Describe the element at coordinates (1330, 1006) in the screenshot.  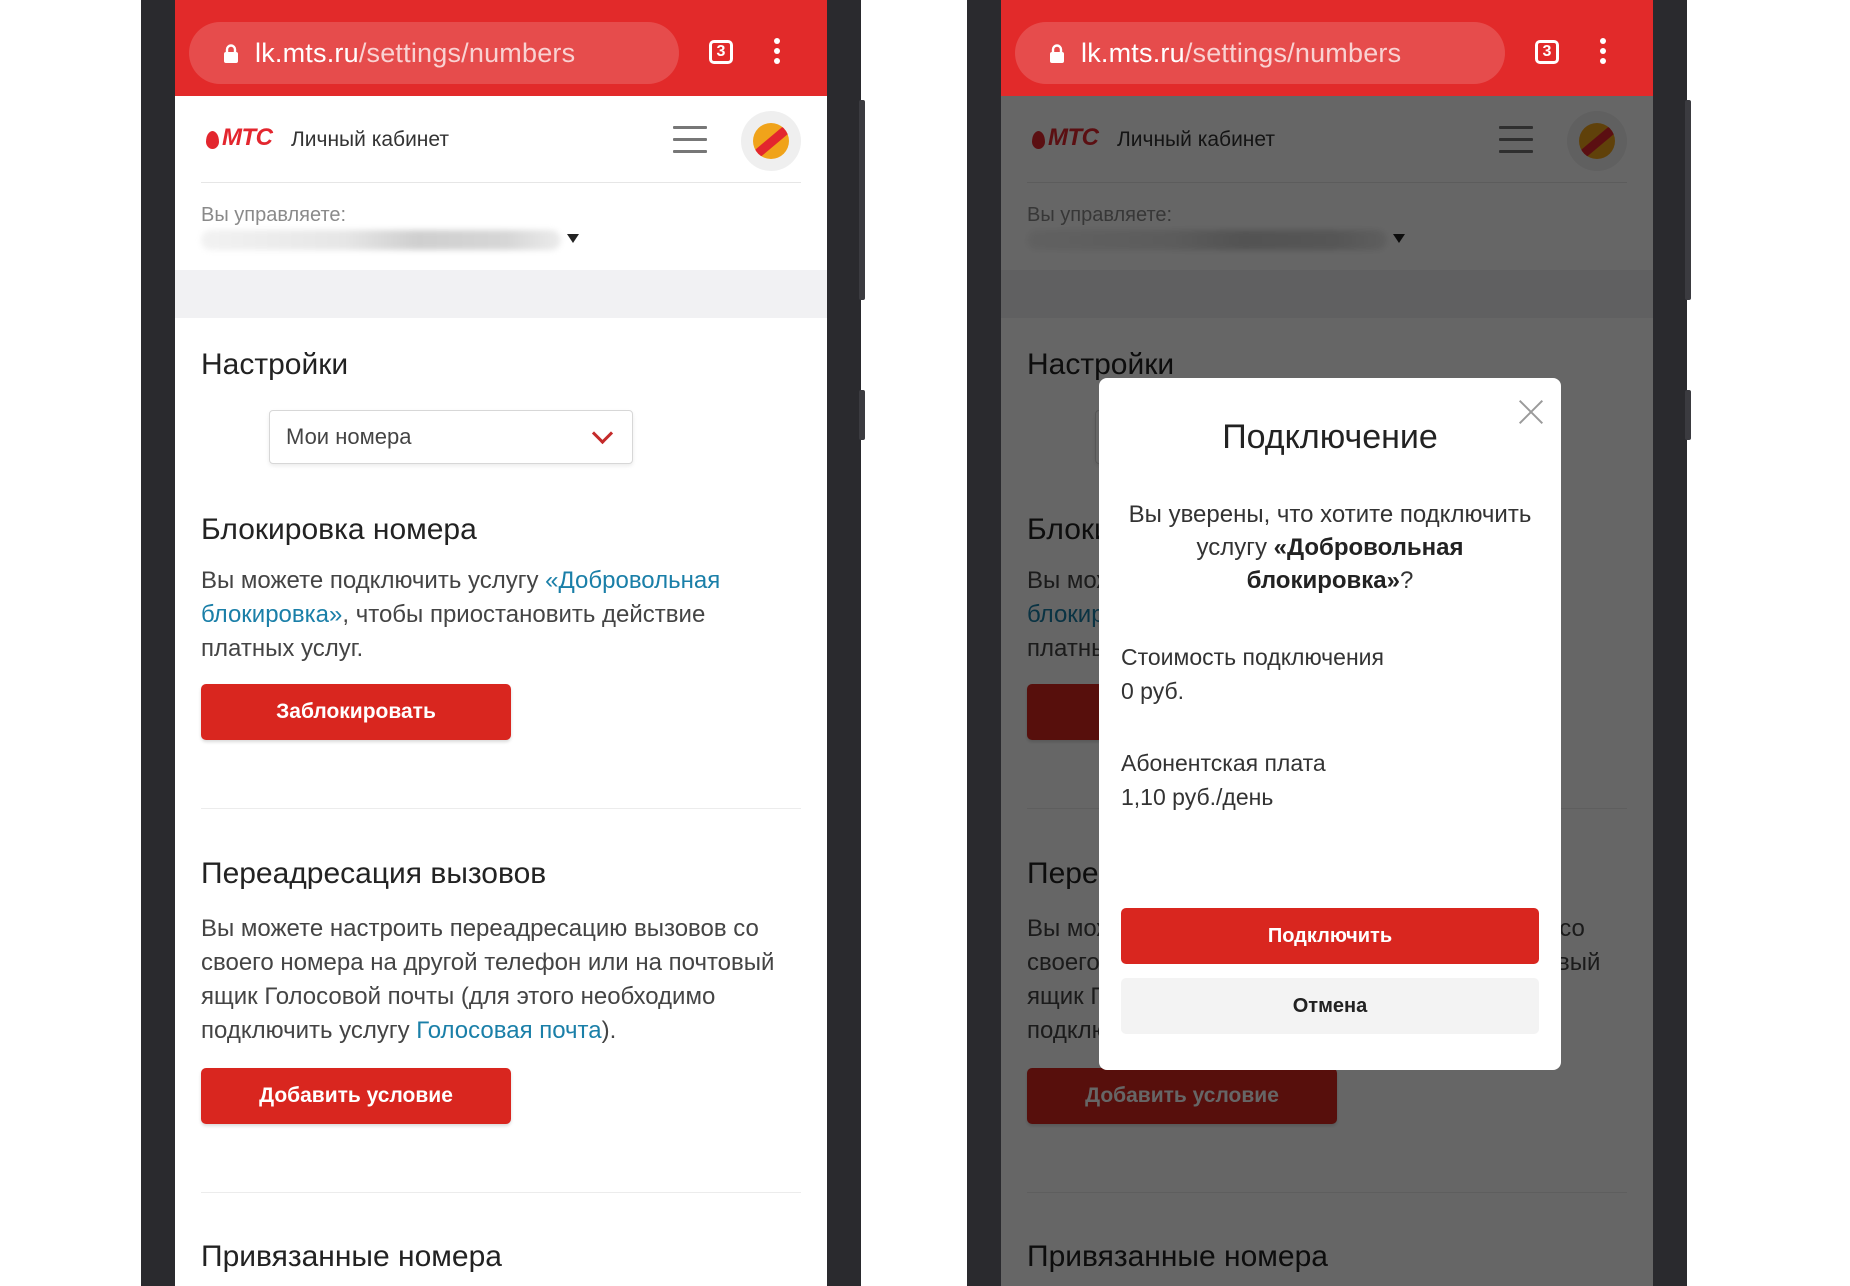
I see `cancel-button: Отмена` at that location.